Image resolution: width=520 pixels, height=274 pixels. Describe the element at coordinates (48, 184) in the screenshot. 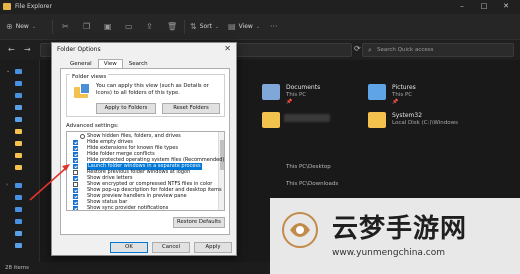

I see `arrow-line` at that location.